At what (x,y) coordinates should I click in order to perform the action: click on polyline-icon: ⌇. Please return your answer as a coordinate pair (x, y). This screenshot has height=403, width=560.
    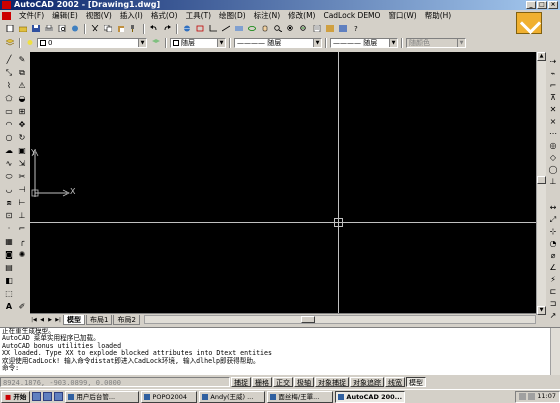
    Looking at the image, I should click on (9, 85).